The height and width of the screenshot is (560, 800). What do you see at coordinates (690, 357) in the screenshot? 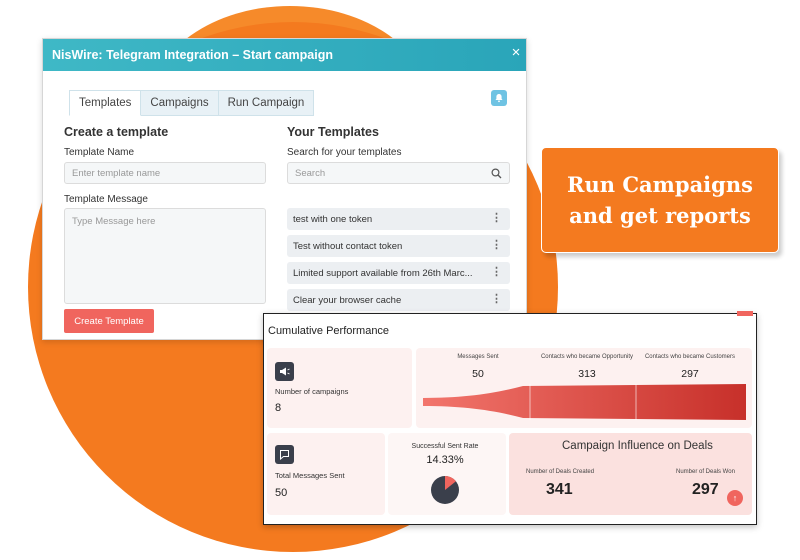
I see `funnel-col-label: Contacts who became Customers` at bounding box center [690, 357].